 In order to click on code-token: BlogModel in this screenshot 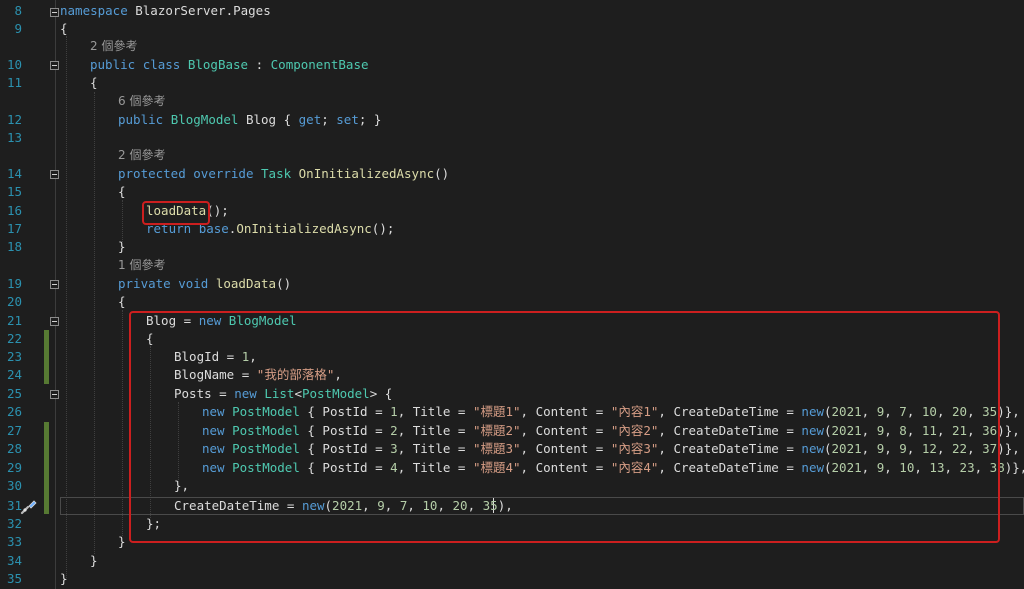, I will do `click(204, 119)`.